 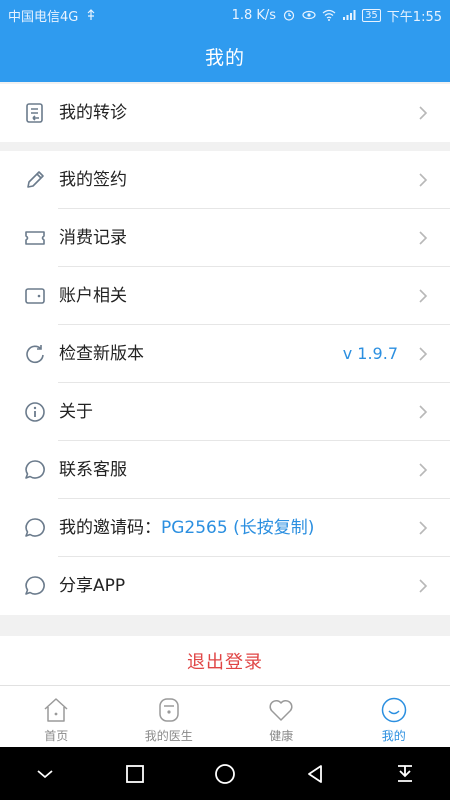 What do you see at coordinates (35, 179) in the screenshot?
I see `pencil-icon` at bounding box center [35, 179].